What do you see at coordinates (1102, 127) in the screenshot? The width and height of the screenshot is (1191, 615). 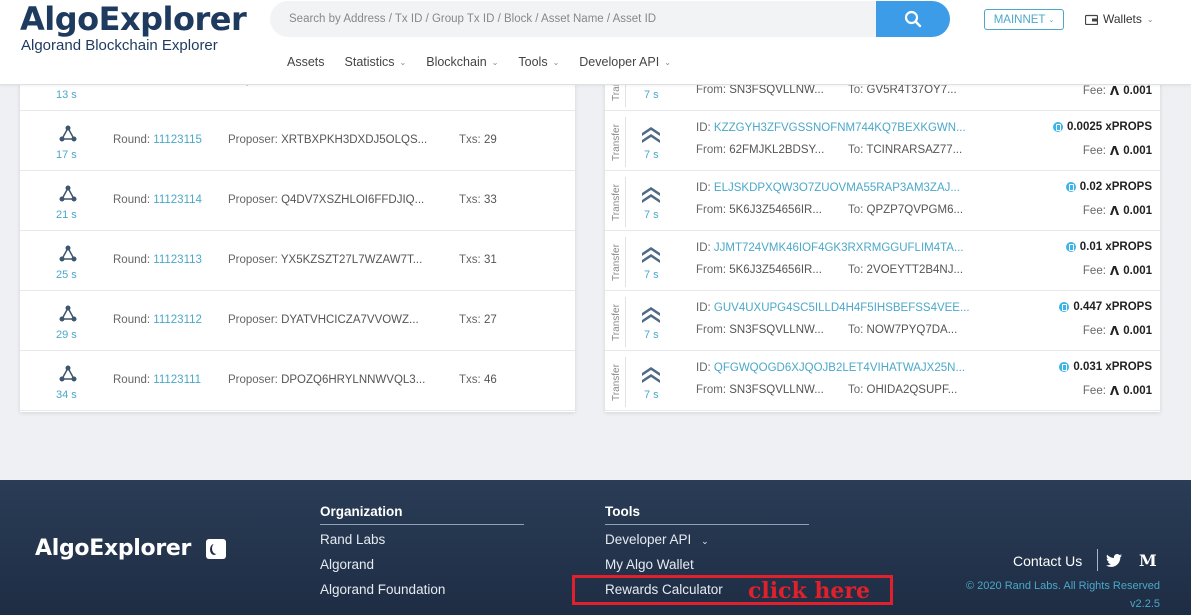 I see `tx-amount: 0.0025 xPROPS` at bounding box center [1102, 127].